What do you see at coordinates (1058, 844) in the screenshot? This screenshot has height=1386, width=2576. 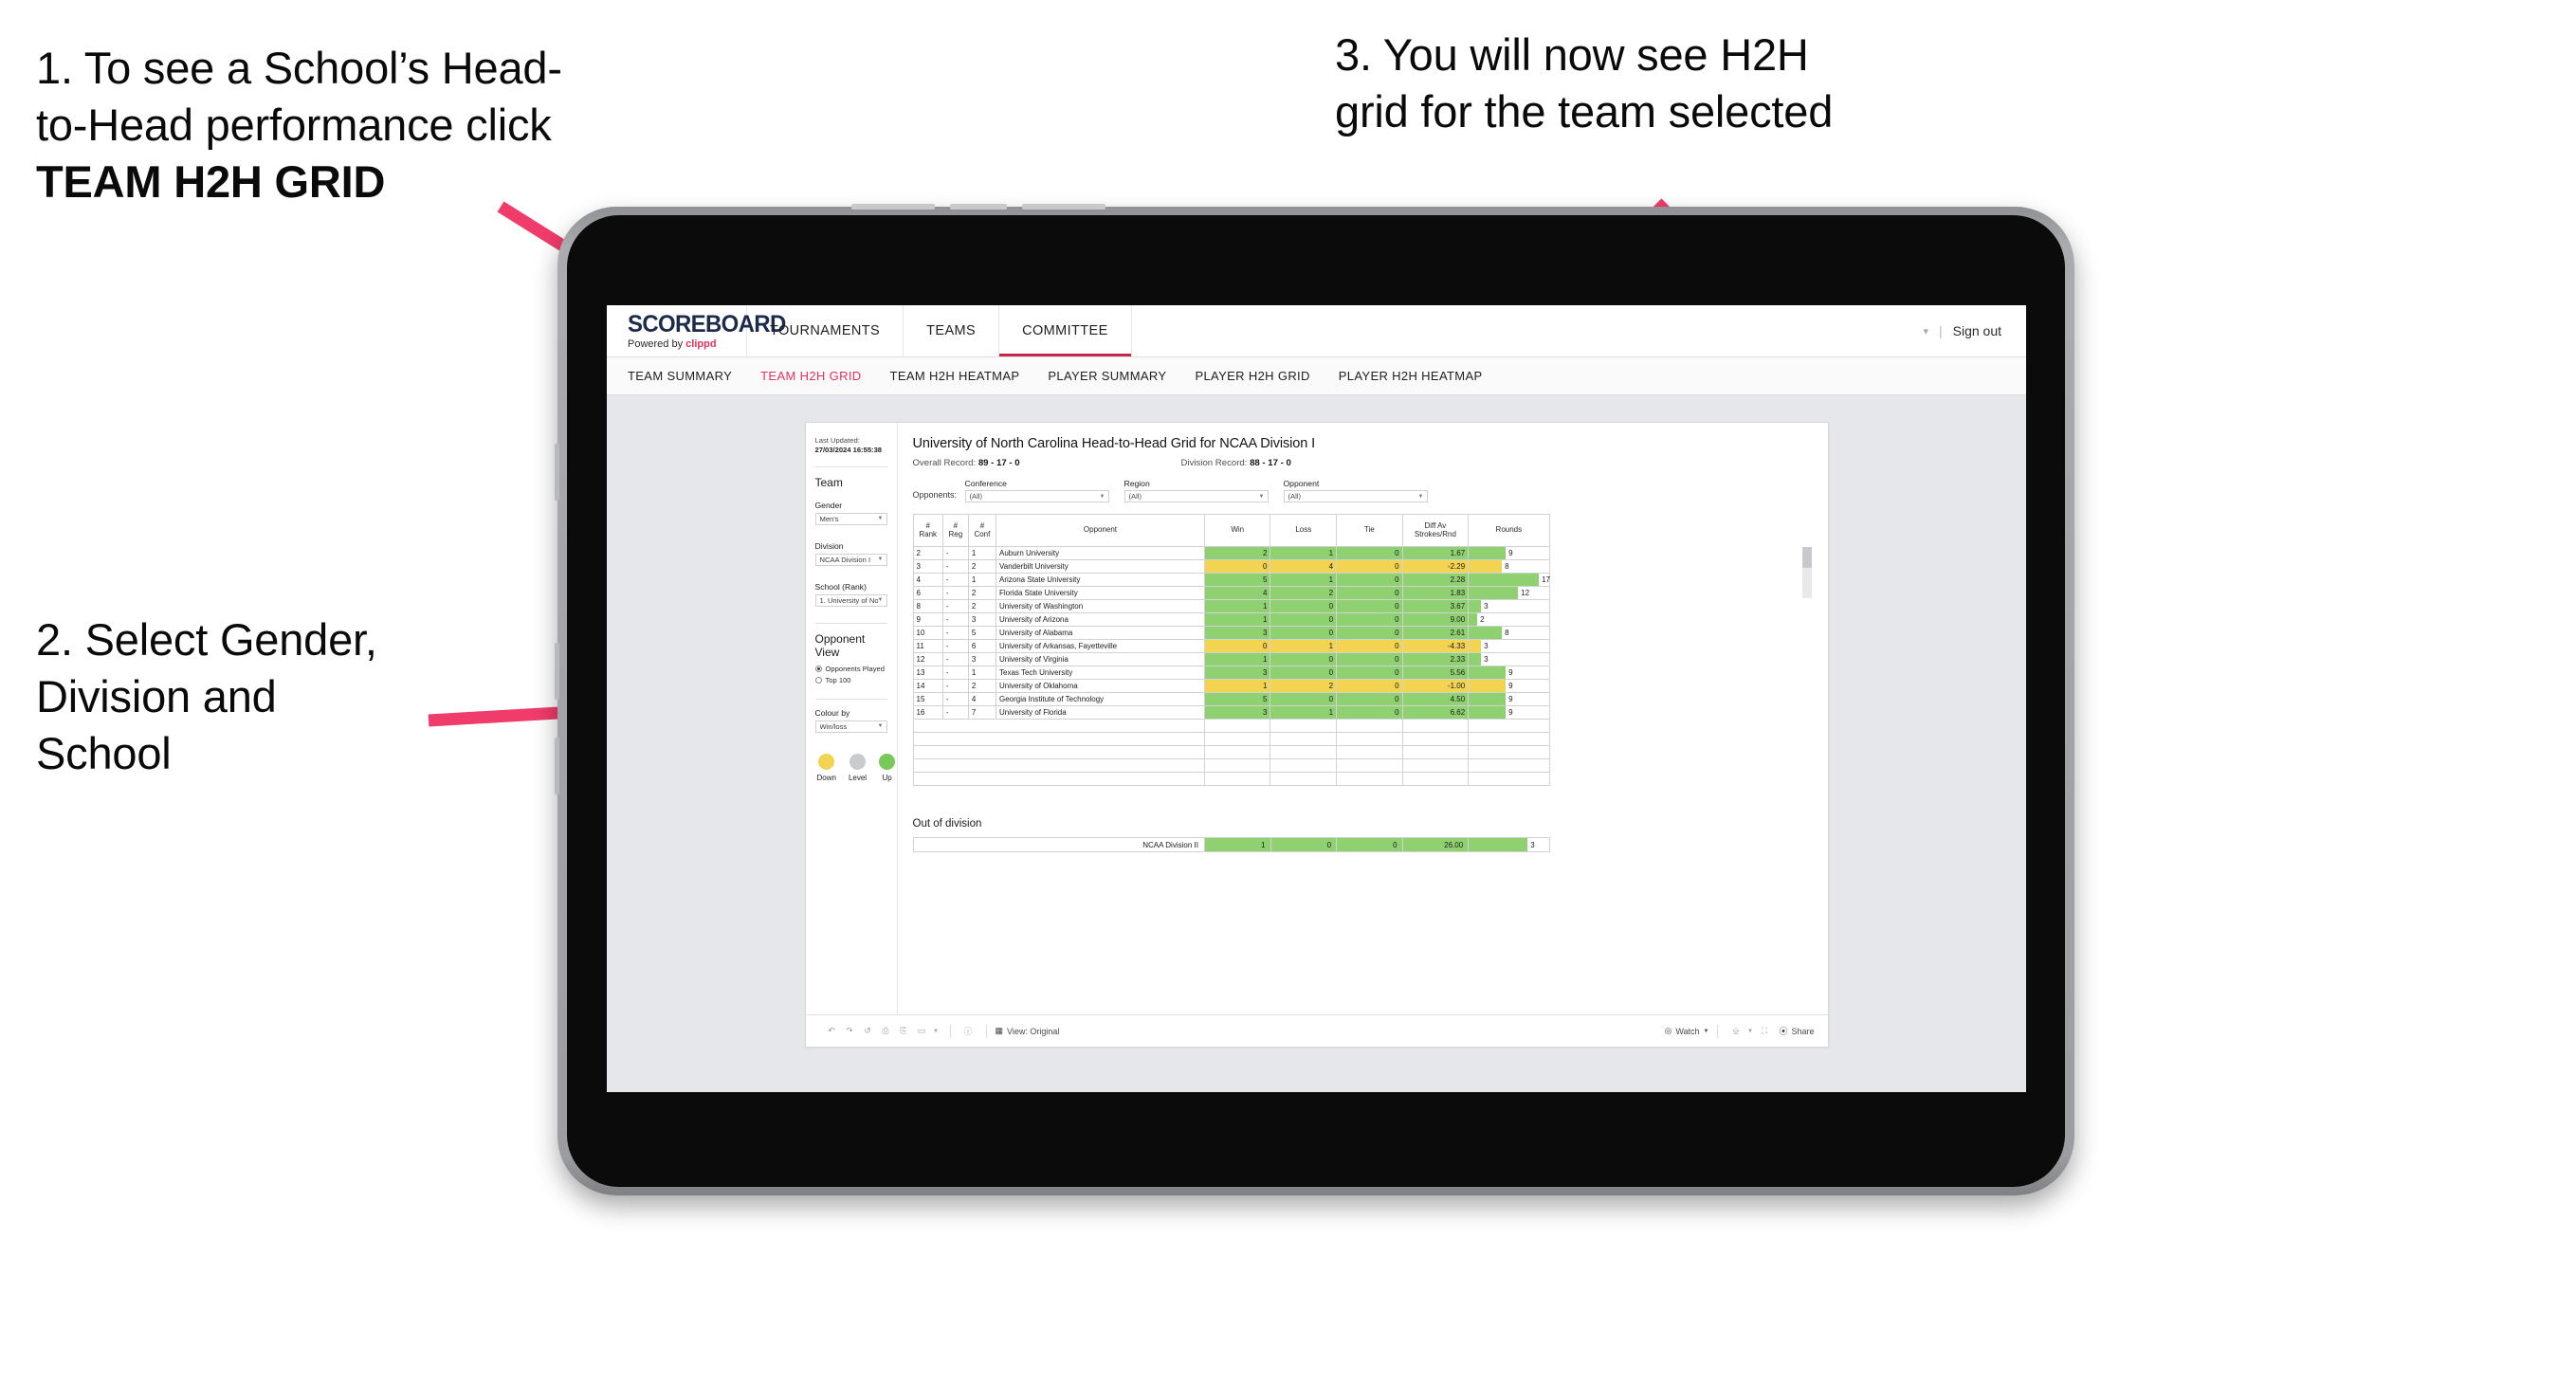 I see `ood-label: NCAA Division II` at bounding box center [1058, 844].